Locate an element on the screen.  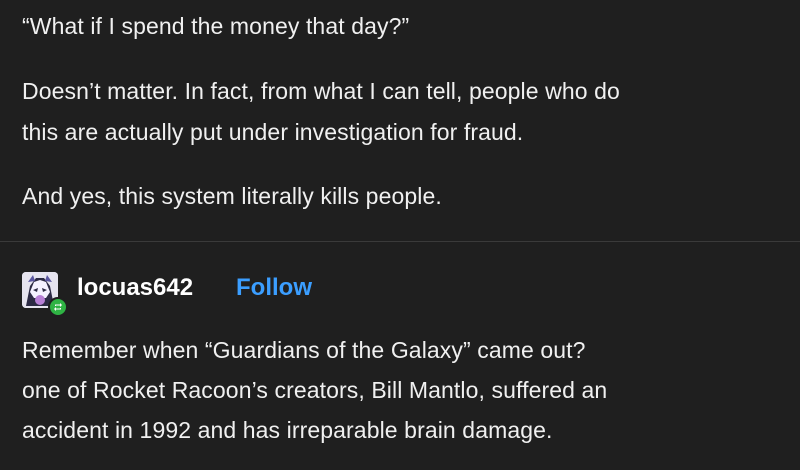
reblog-icon is located at coordinates (58, 307).